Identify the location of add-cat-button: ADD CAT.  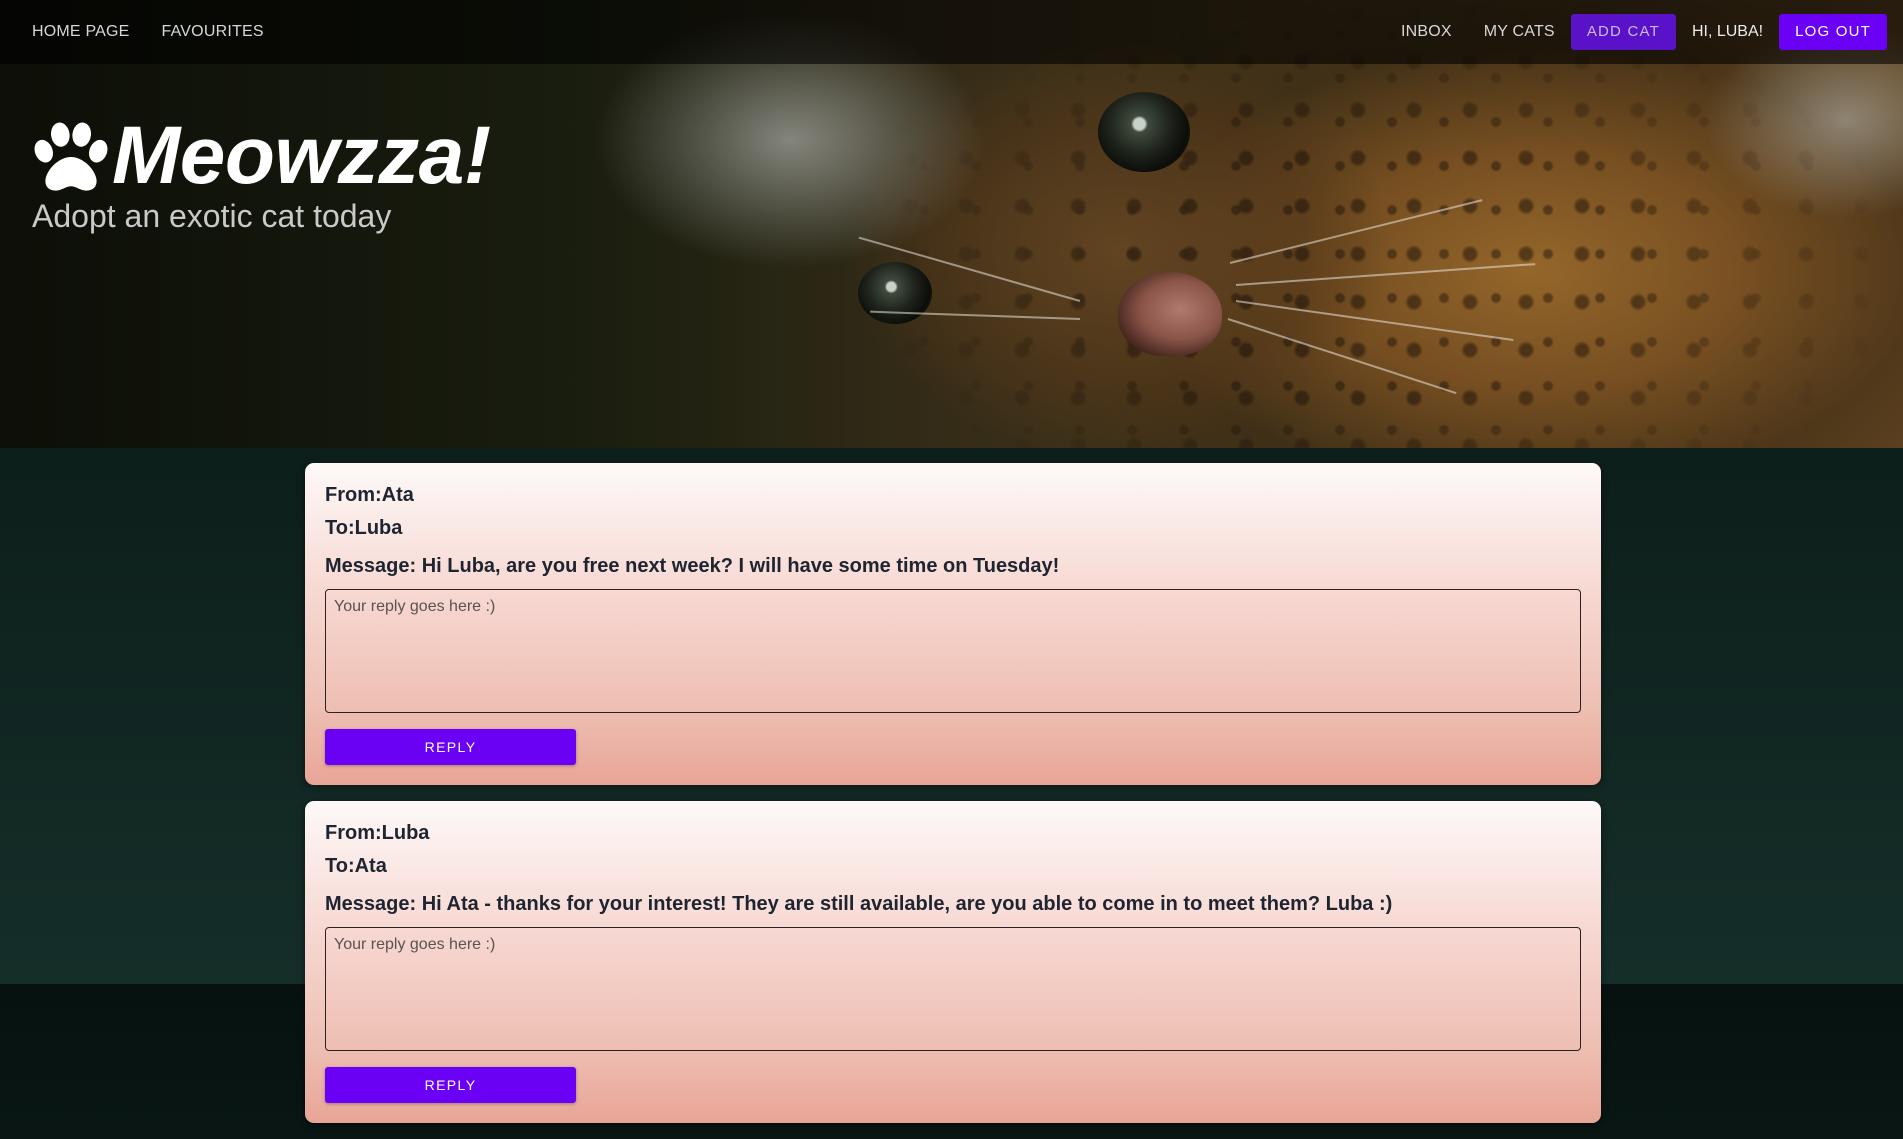
(1623, 32).